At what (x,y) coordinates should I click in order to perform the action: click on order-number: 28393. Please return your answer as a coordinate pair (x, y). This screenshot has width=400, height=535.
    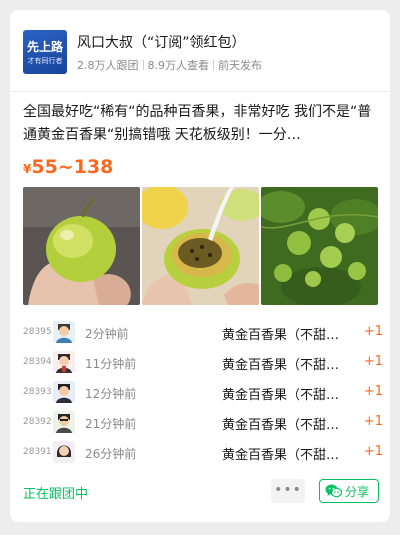
    Looking at the image, I should click on (37, 392).